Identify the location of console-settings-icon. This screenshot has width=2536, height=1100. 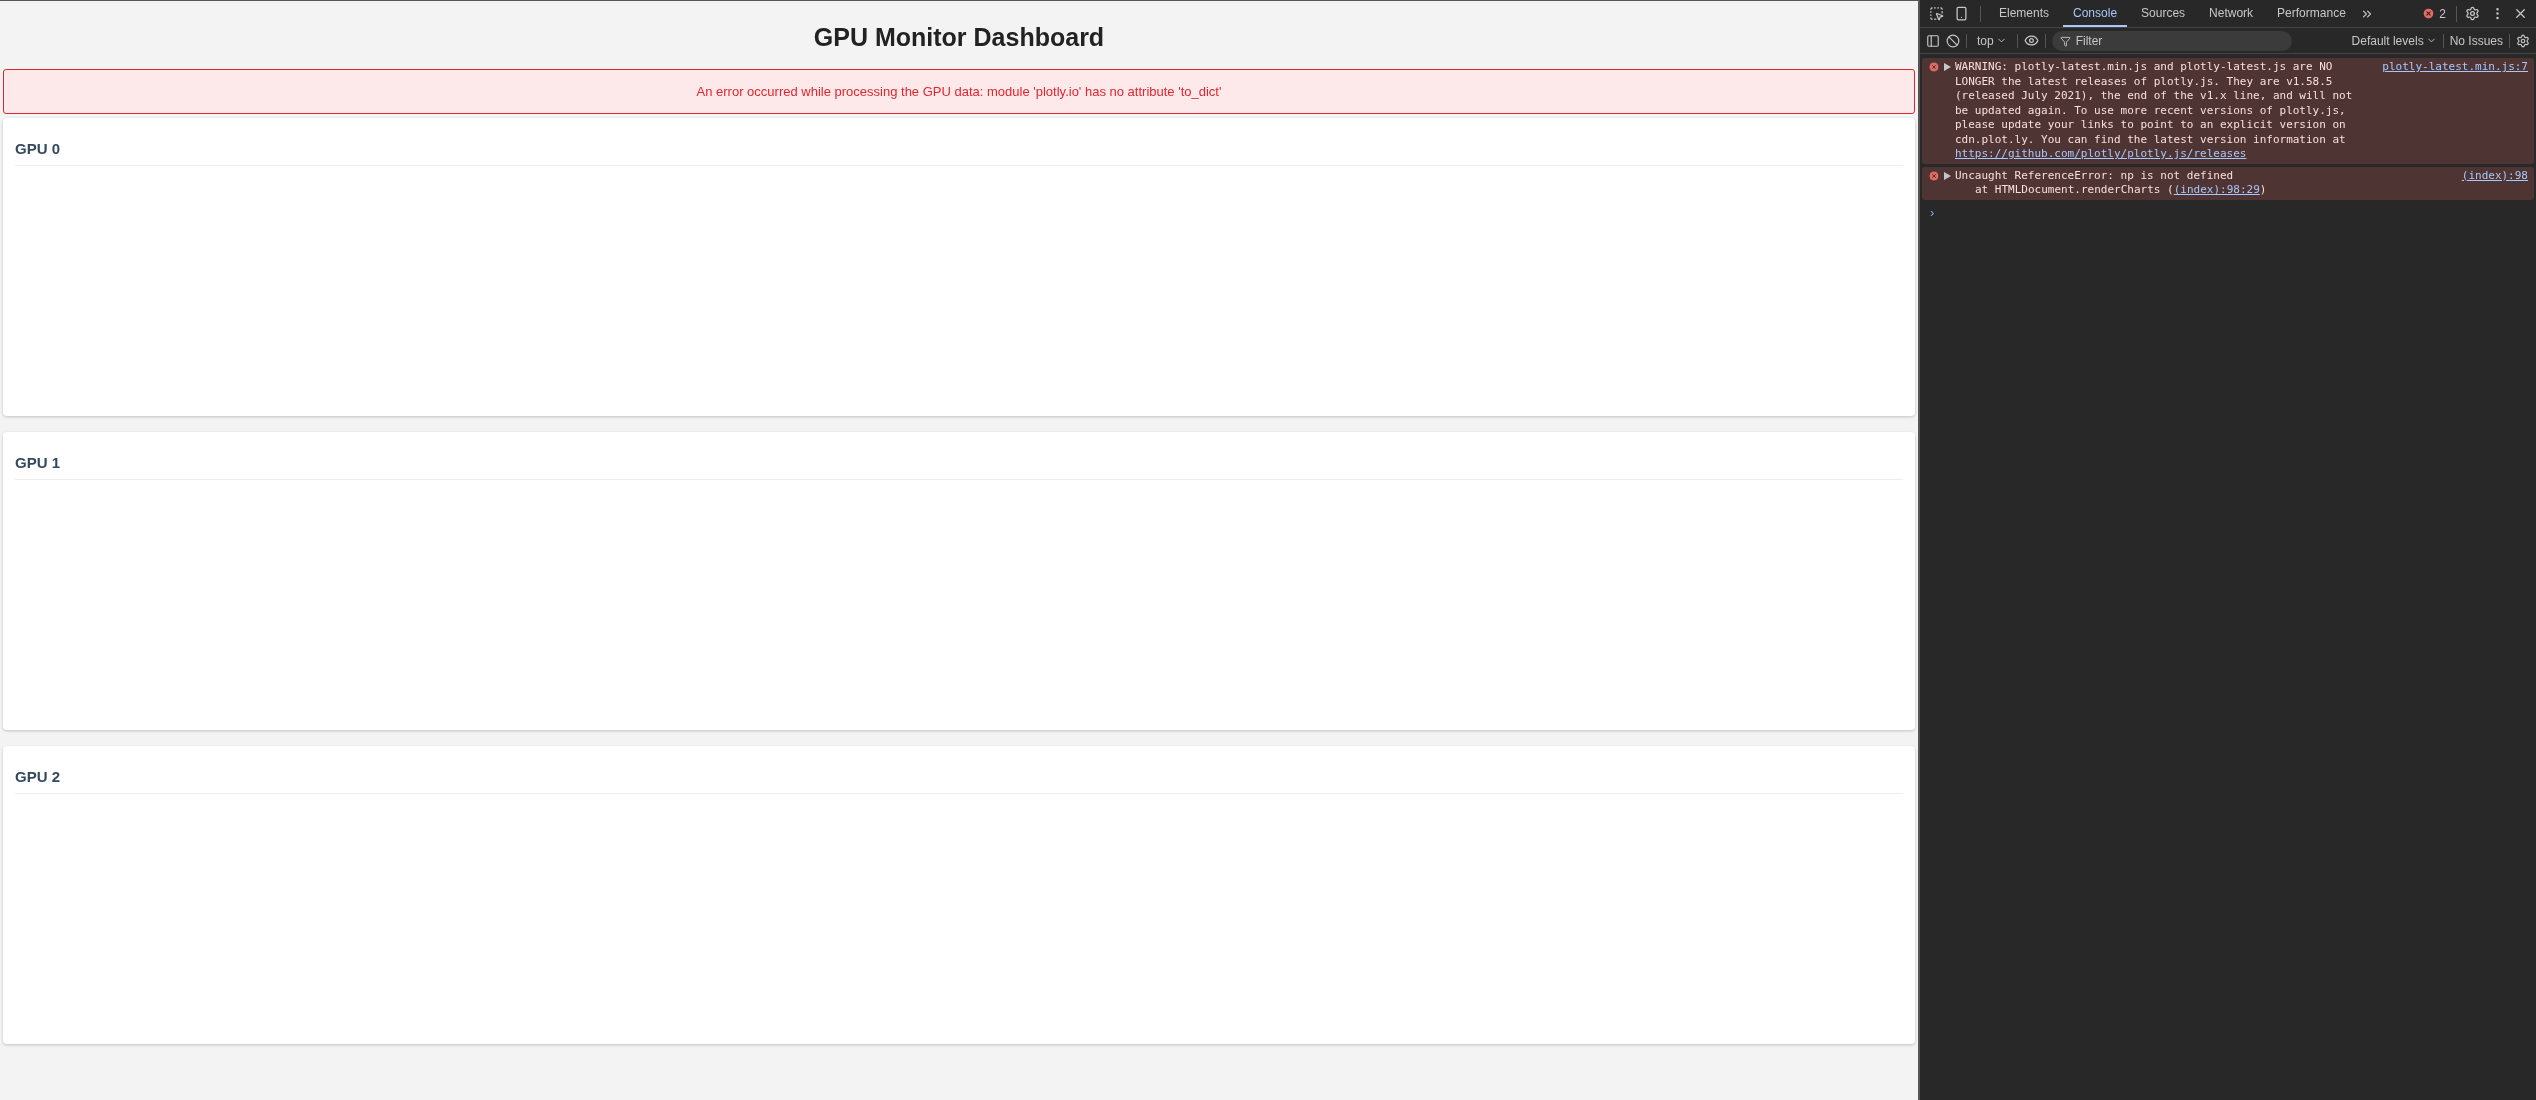
(2523, 40).